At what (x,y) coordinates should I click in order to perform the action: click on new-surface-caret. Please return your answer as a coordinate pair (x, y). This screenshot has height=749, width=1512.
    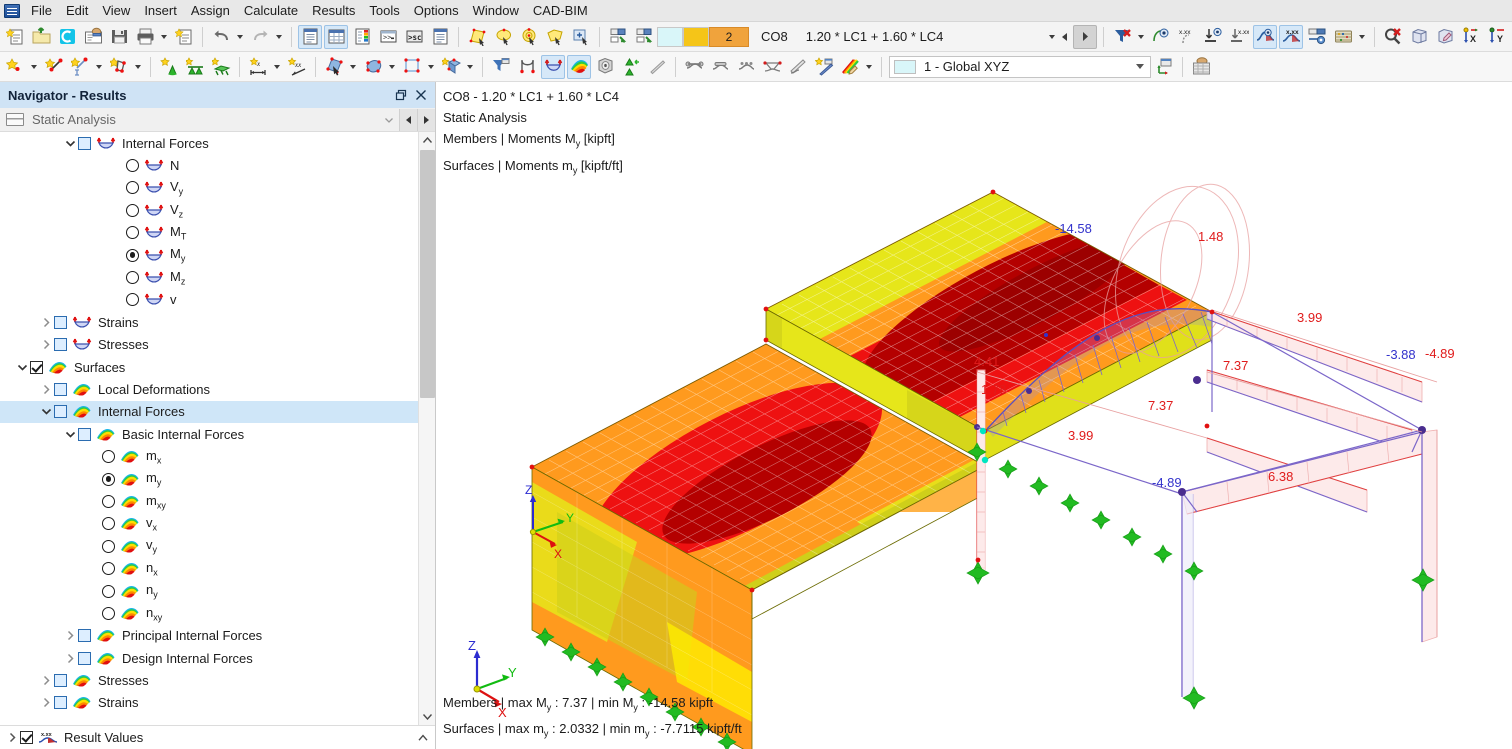
    Looking at the image, I should click on (137, 67).